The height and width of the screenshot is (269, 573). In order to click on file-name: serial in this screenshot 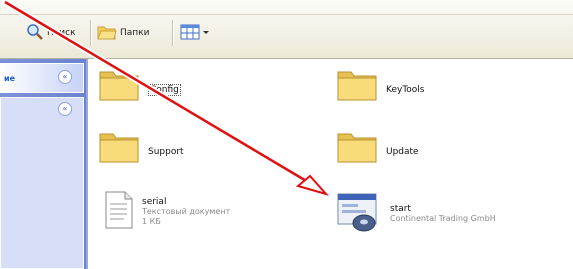, I will do `click(154, 202)`.